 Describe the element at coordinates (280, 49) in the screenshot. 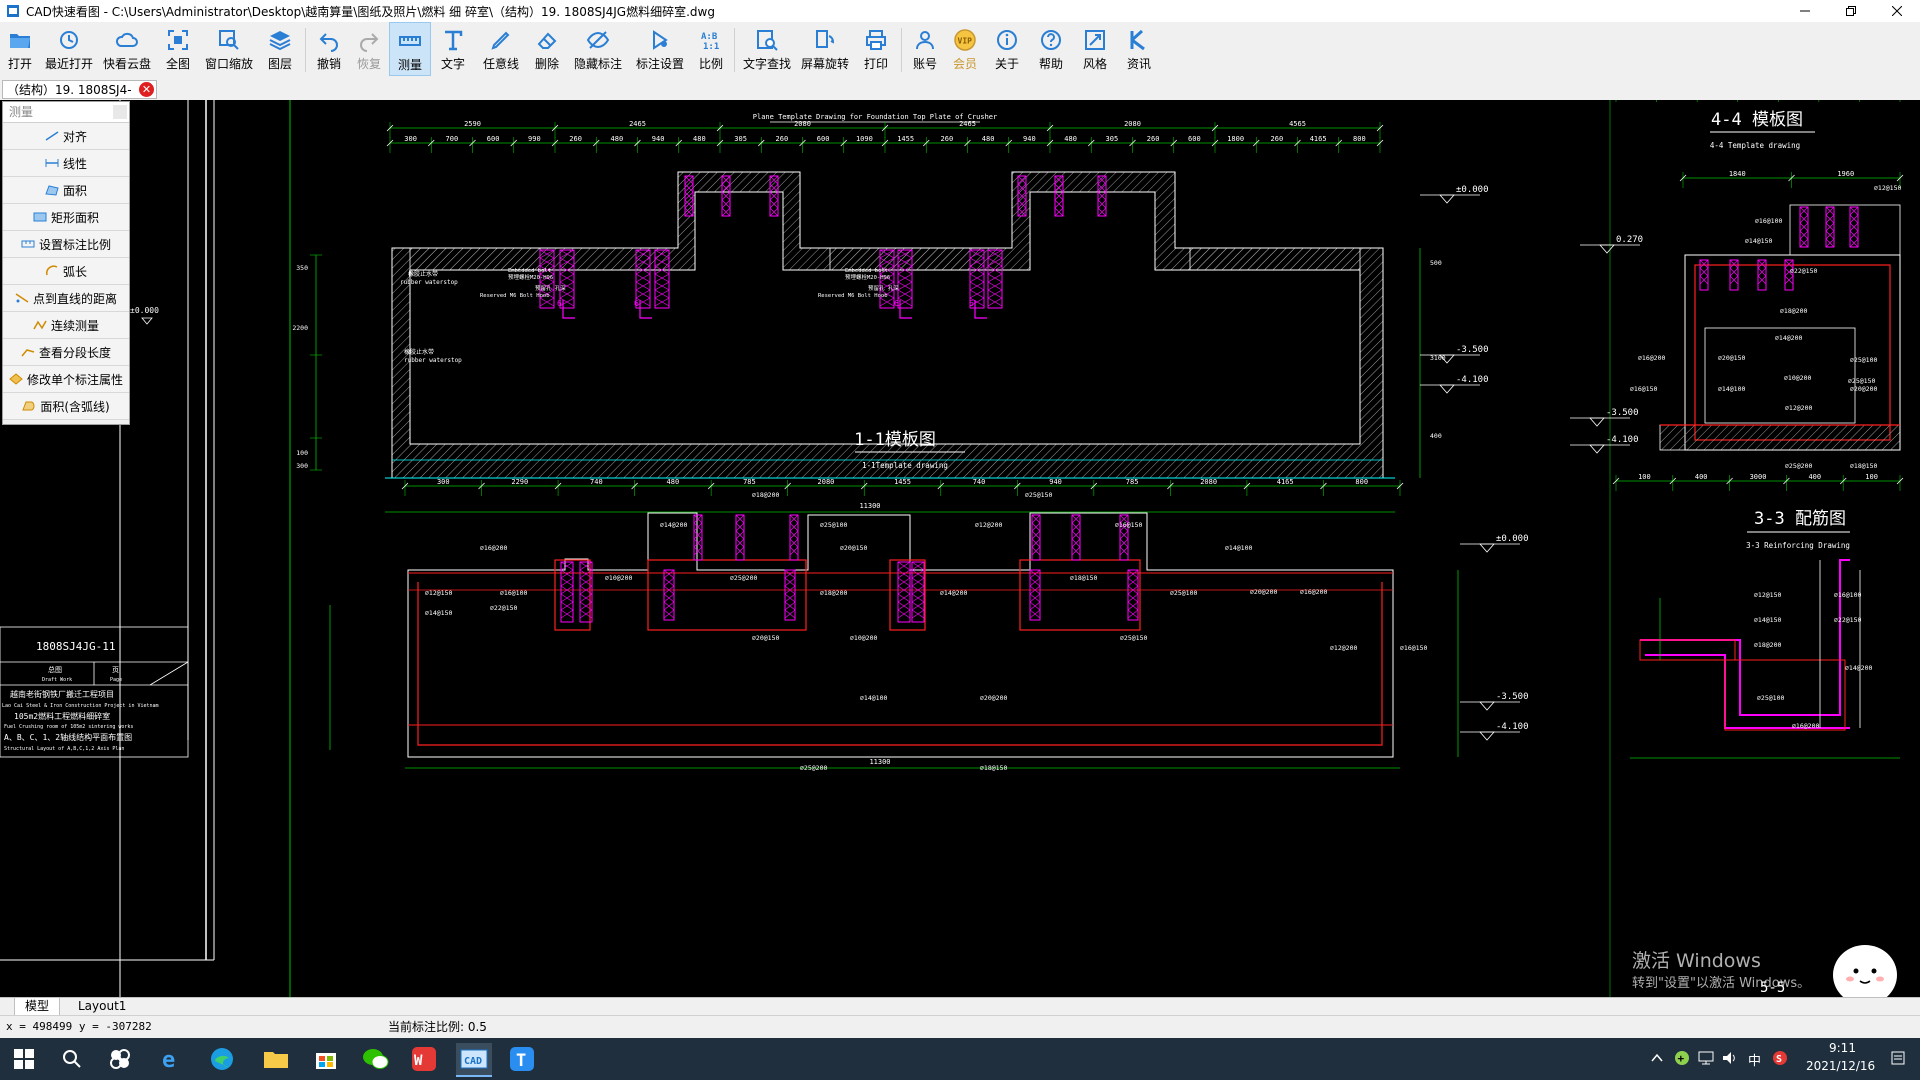

I see `layers-button: 图层` at that location.